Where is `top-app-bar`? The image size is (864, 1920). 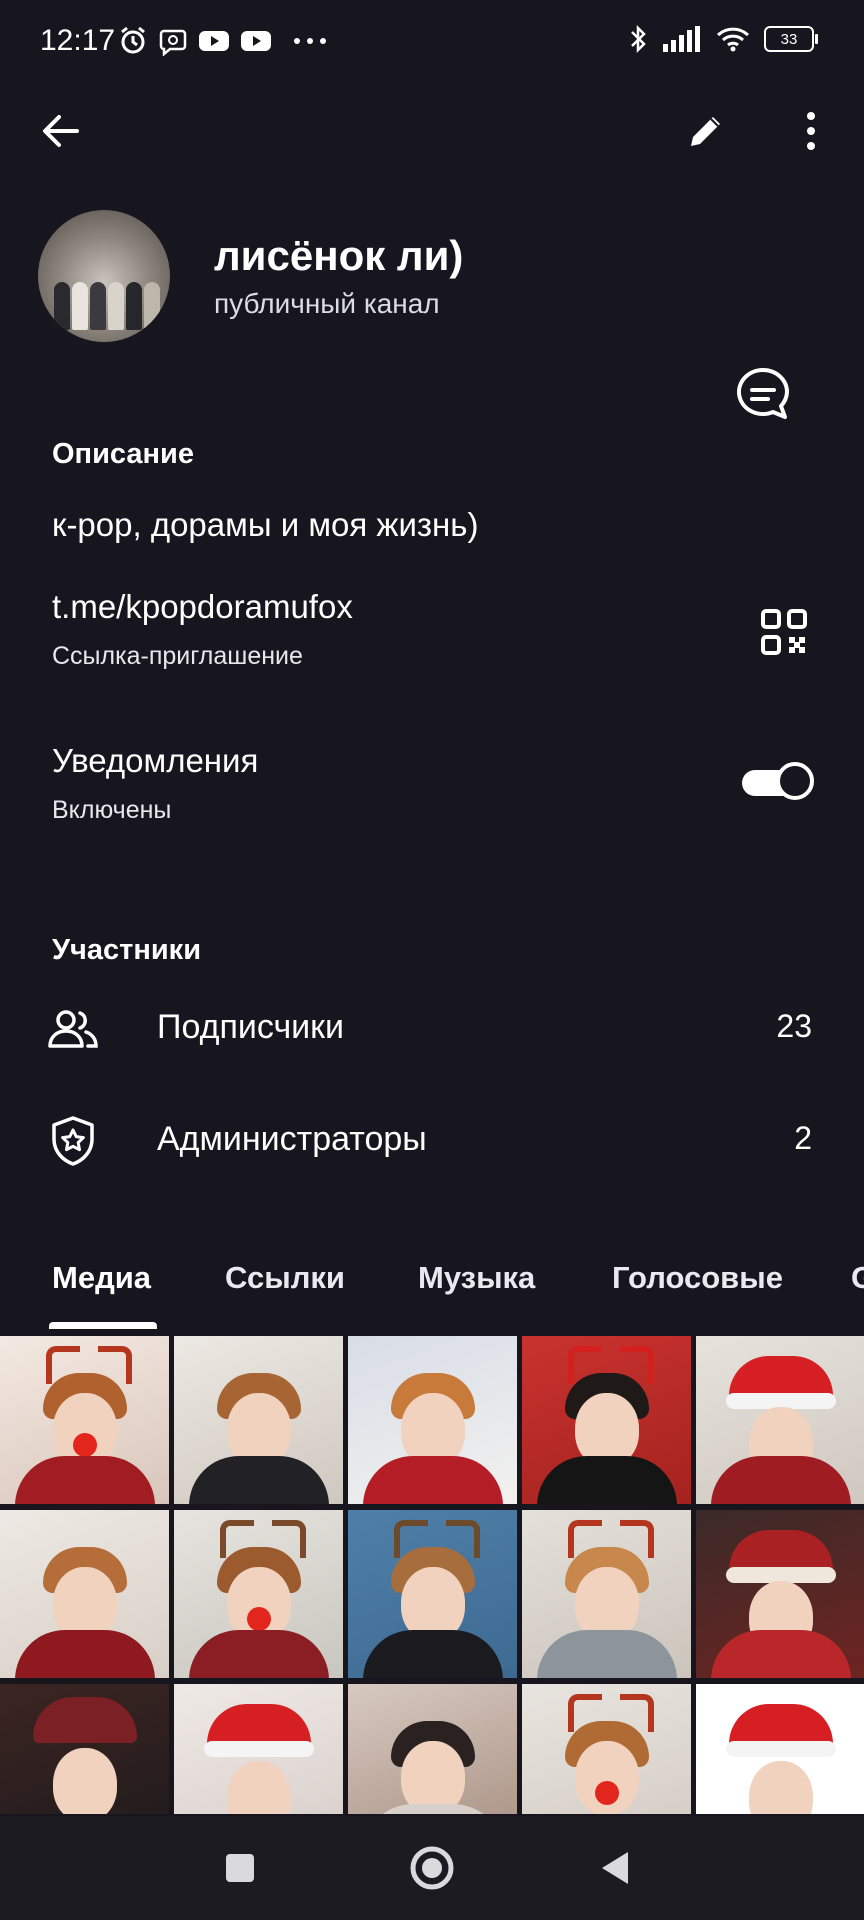
top-app-bar is located at coordinates (432, 136).